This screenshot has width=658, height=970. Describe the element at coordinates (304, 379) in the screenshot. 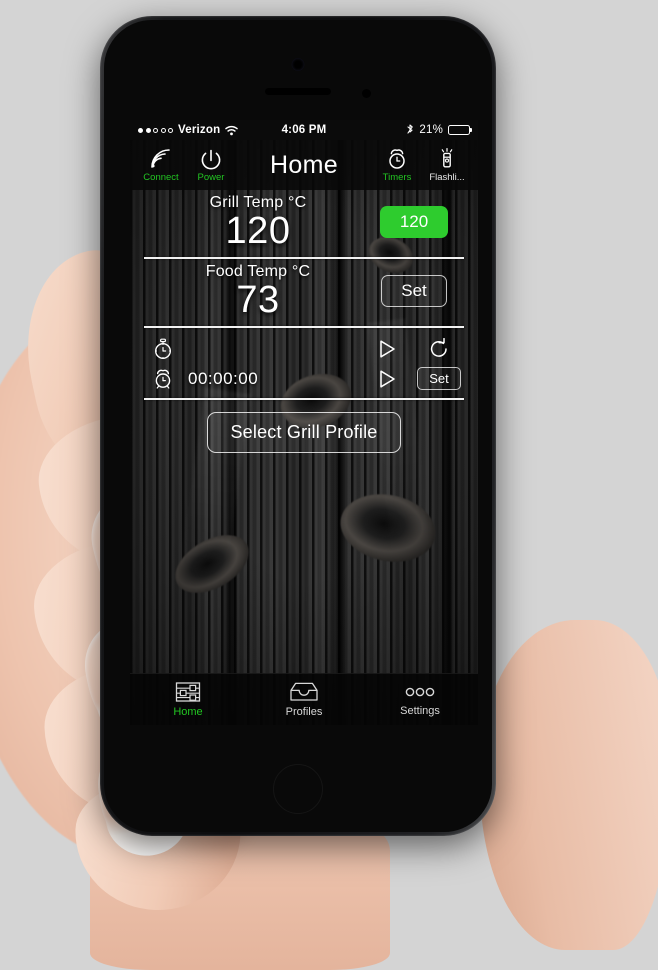

I see `alarm-row: 00:00:00 Set` at that location.